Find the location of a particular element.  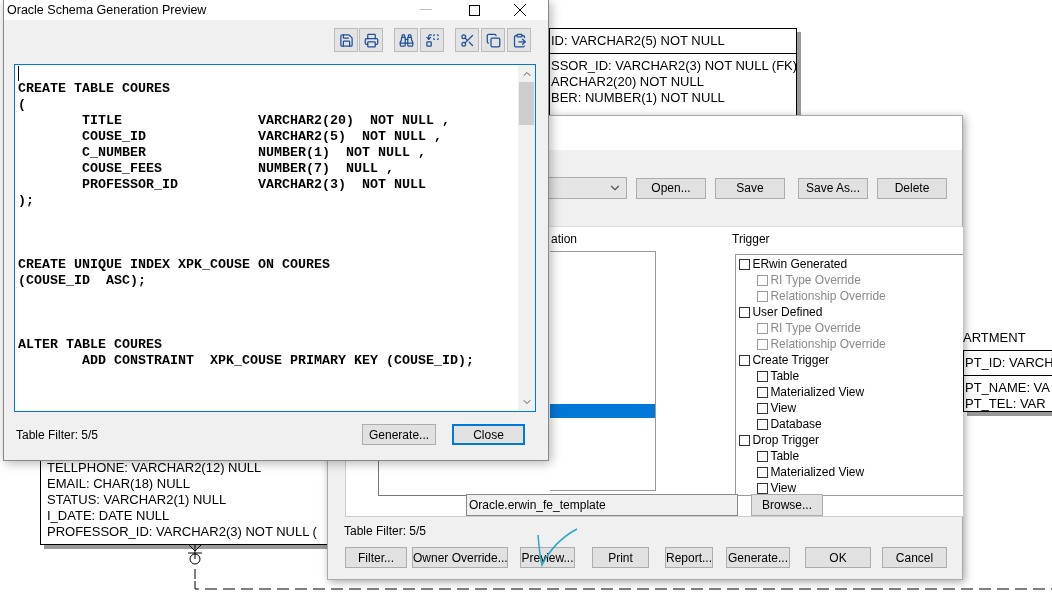

paste-icon is located at coordinates (519, 40).